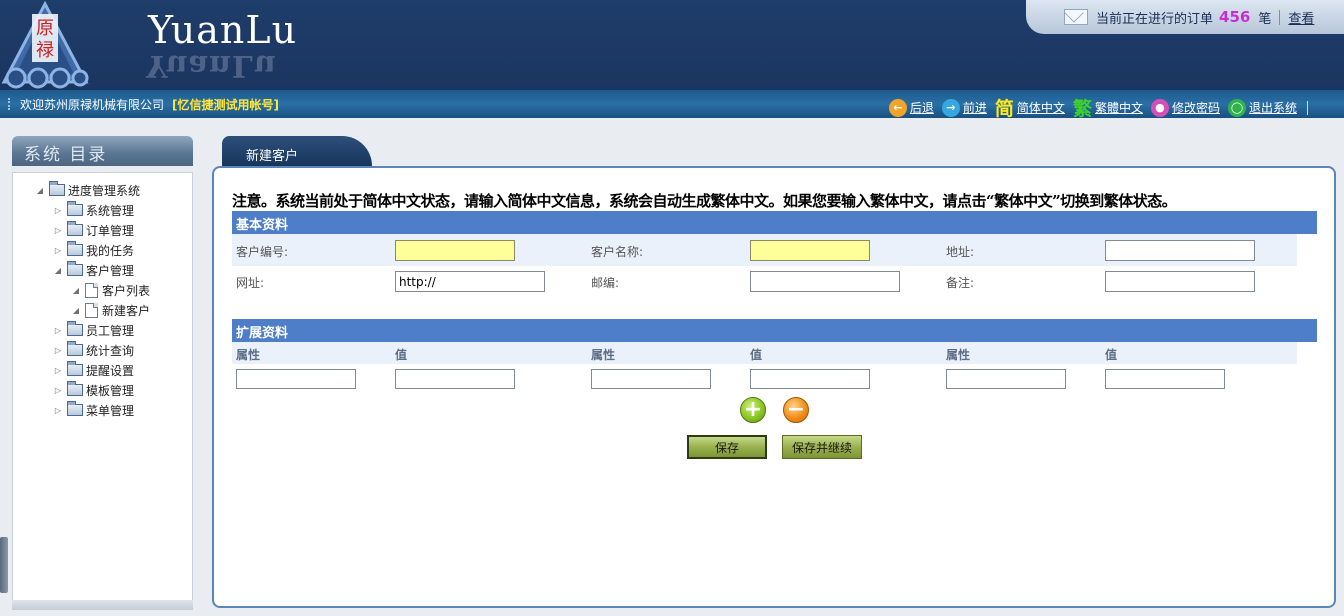 This screenshot has height=616, width=1344. Describe the element at coordinates (960, 252) in the screenshot. I see `address-label: 地址:` at that location.